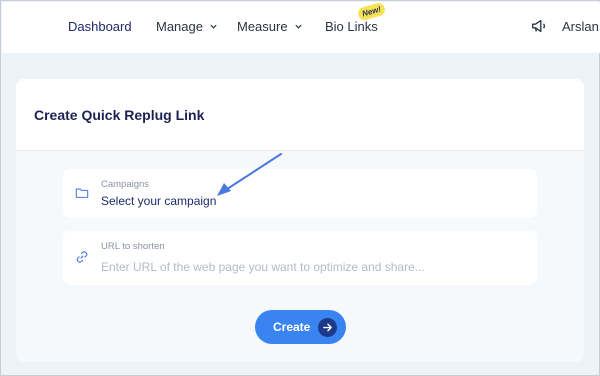  Describe the element at coordinates (262, 26) in the screenshot. I see `nav-measure-label: Measure` at that location.